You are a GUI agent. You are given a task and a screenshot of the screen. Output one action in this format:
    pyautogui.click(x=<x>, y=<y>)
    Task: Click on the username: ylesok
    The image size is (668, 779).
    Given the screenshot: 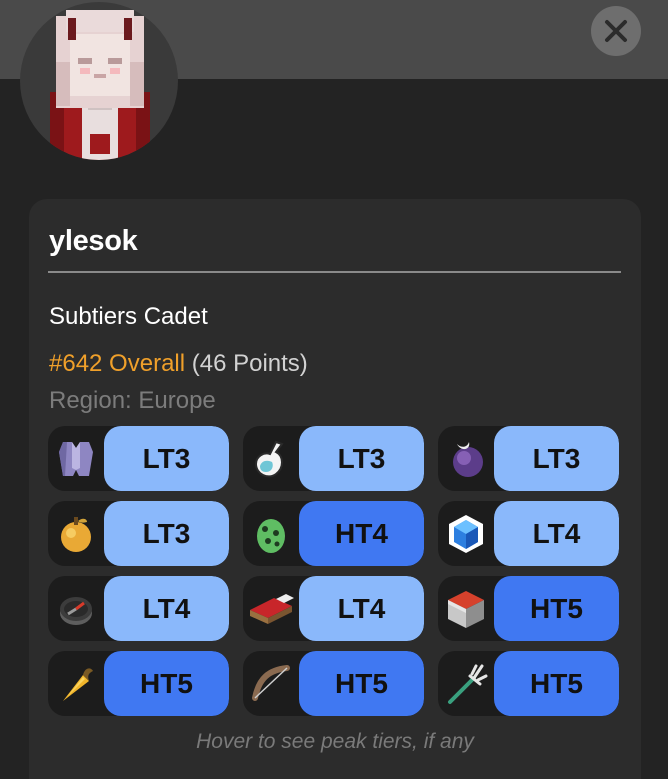 What is the action you would take?
    pyautogui.click(x=93, y=241)
    